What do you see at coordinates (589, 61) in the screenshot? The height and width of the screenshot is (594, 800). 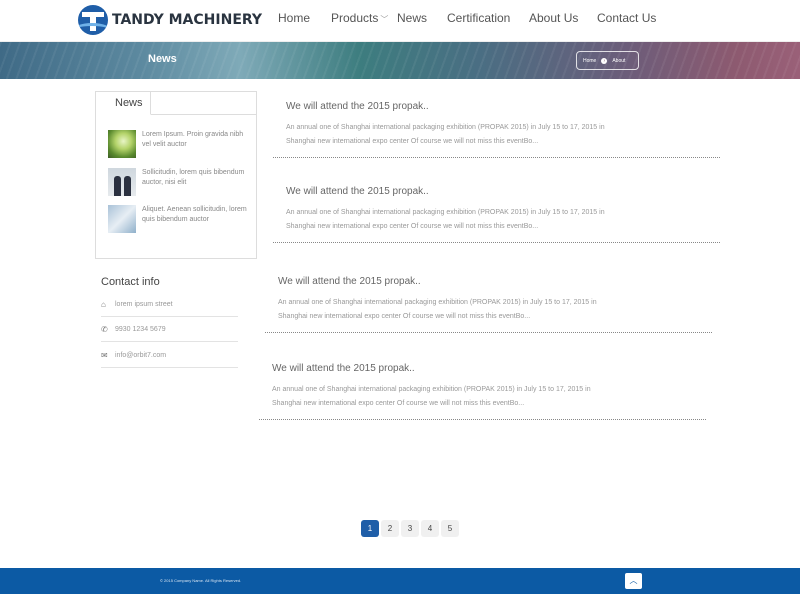 I see `breadcrumb-home: Home` at bounding box center [589, 61].